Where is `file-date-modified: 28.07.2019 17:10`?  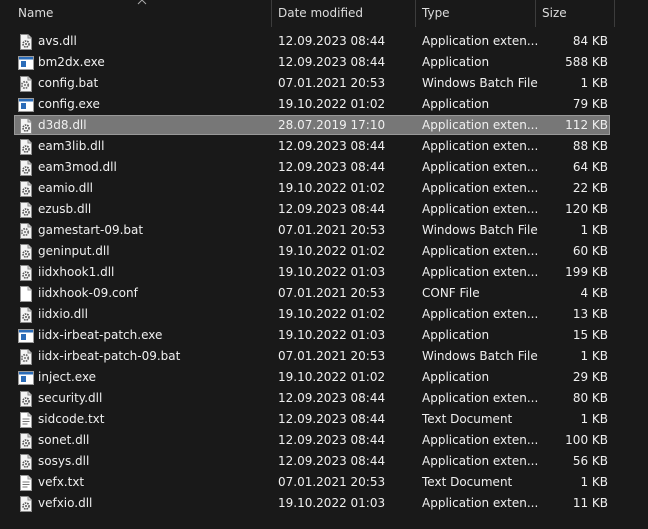
file-date-modified: 28.07.2019 17:10 is located at coordinates (332, 125).